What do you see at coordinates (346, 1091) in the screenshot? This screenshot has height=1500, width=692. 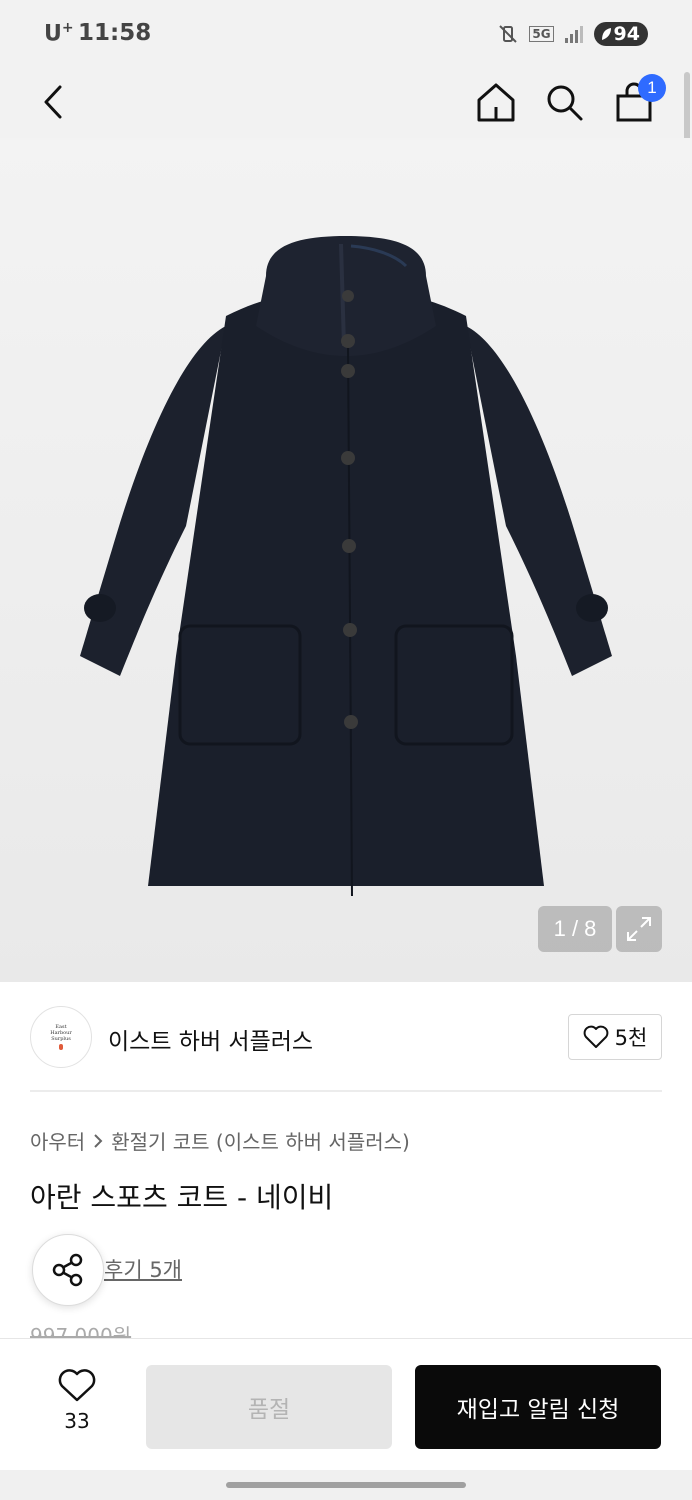 I see `divider` at bounding box center [346, 1091].